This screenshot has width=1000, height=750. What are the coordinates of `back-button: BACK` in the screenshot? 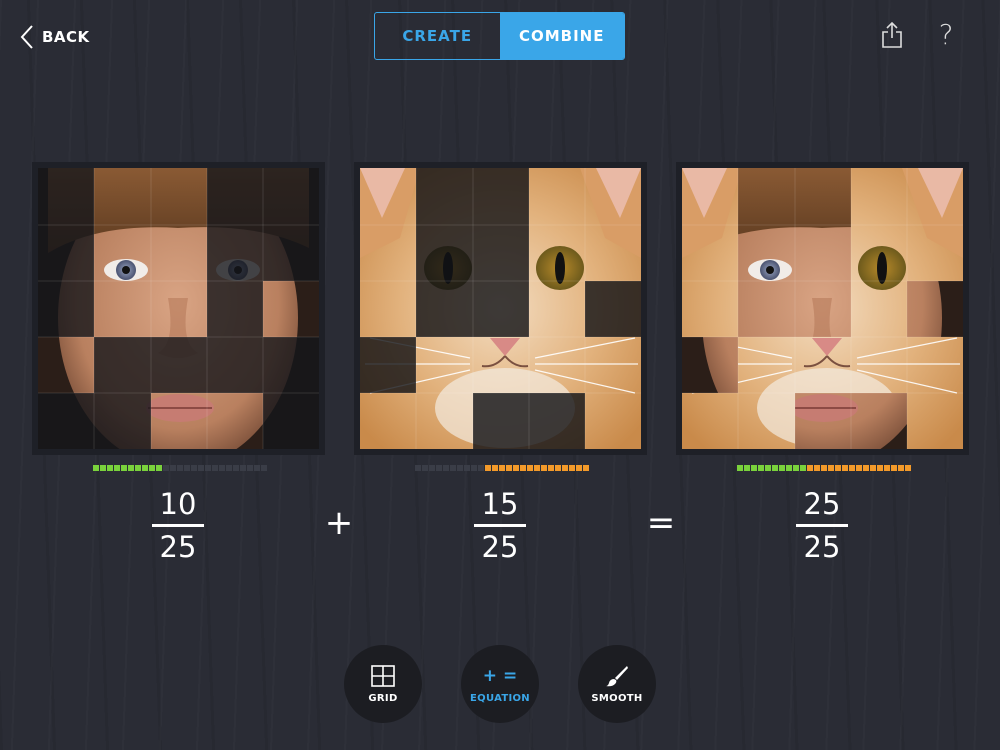 It's located at (55, 37).